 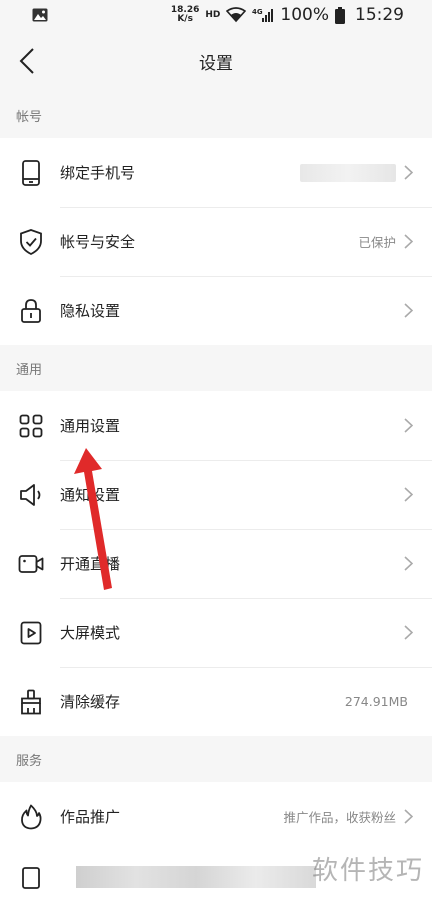 What do you see at coordinates (216, 816) in the screenshot?
I see `row-promote-works: 作品推广 推广作品，收获粉丝` at bounding box center [216, 816].